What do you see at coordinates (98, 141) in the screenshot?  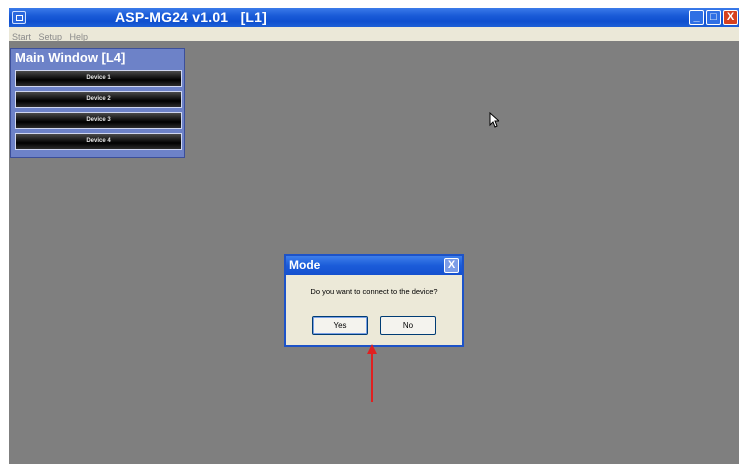 I see `device-4-button: Device 4` at bounding box center [98, 141].